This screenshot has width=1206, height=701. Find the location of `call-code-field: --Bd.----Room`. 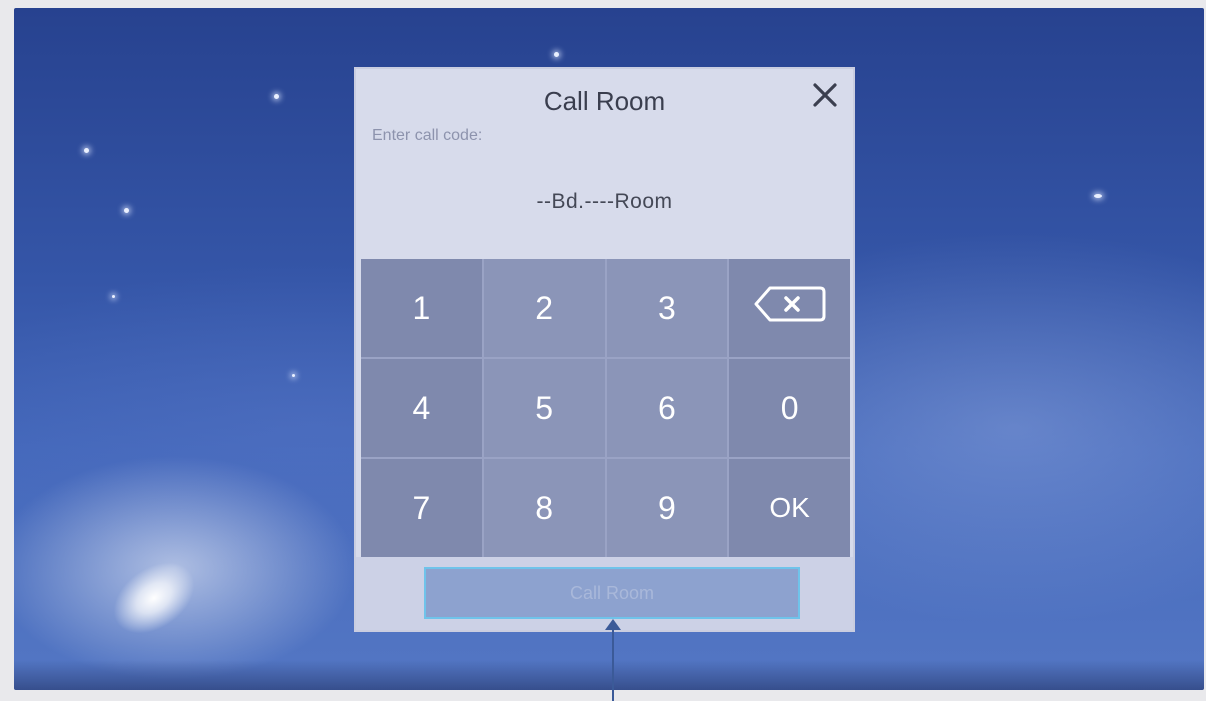

call-code-field: --Bd.----Room is located at coordinates (604, 202).